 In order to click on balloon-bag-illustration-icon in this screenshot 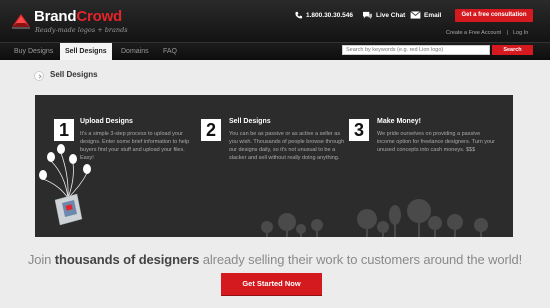, I will do `click(65, 185)`.